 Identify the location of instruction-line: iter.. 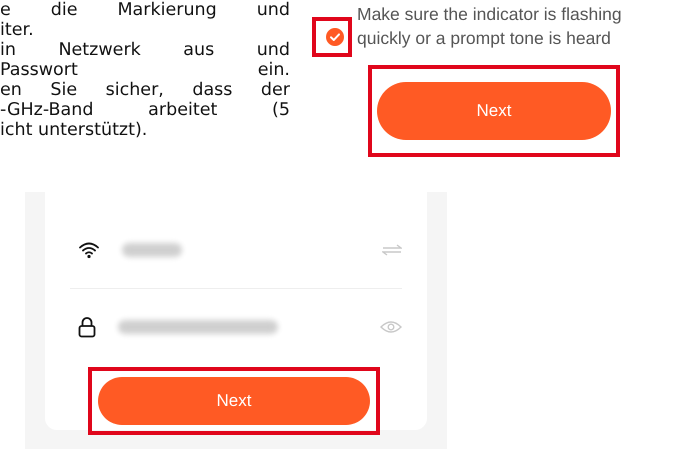
(17, 30).